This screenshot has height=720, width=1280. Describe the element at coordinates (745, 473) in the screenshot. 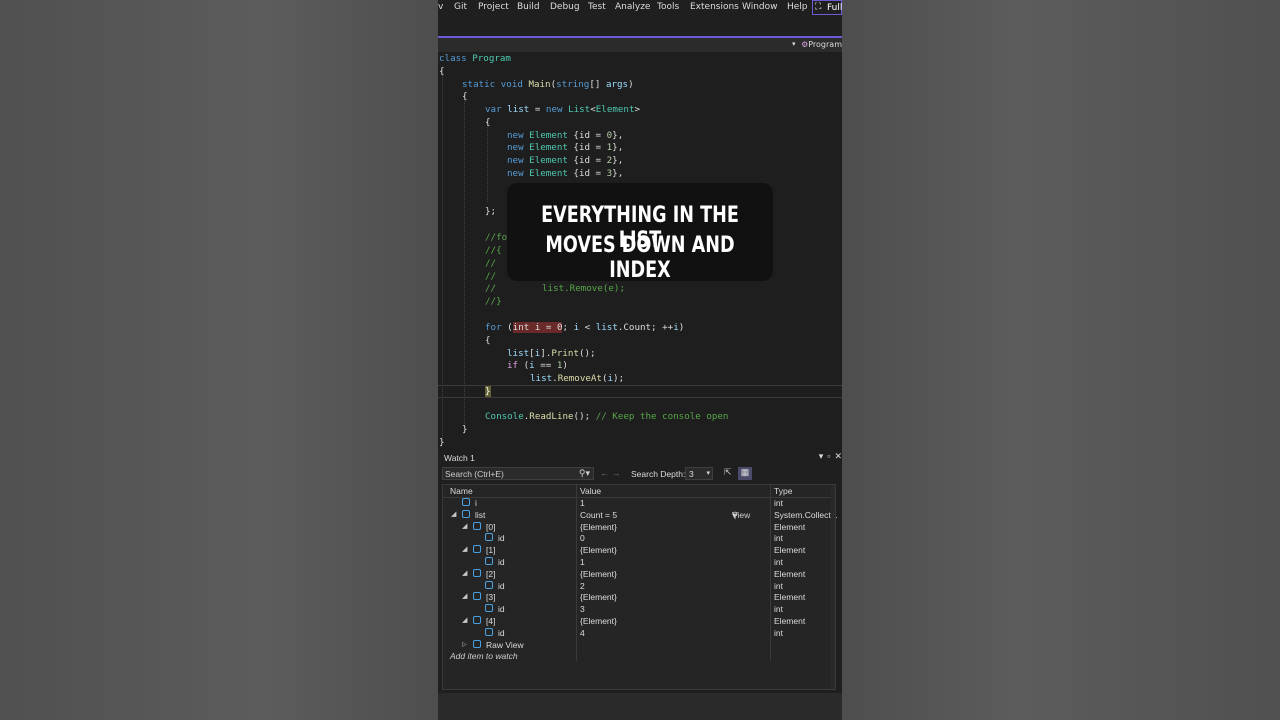

I see `column-view-icon: ▦` at that location.